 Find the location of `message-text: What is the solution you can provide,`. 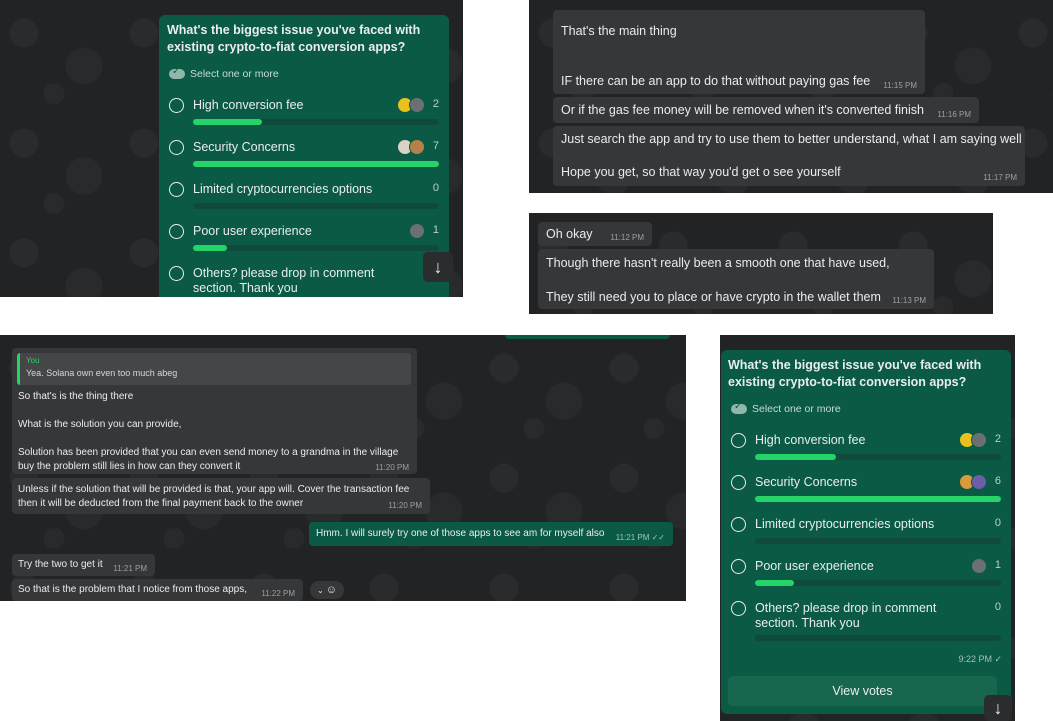

message-text: What is the solution you can provide, is located at coordinates (100, 424).